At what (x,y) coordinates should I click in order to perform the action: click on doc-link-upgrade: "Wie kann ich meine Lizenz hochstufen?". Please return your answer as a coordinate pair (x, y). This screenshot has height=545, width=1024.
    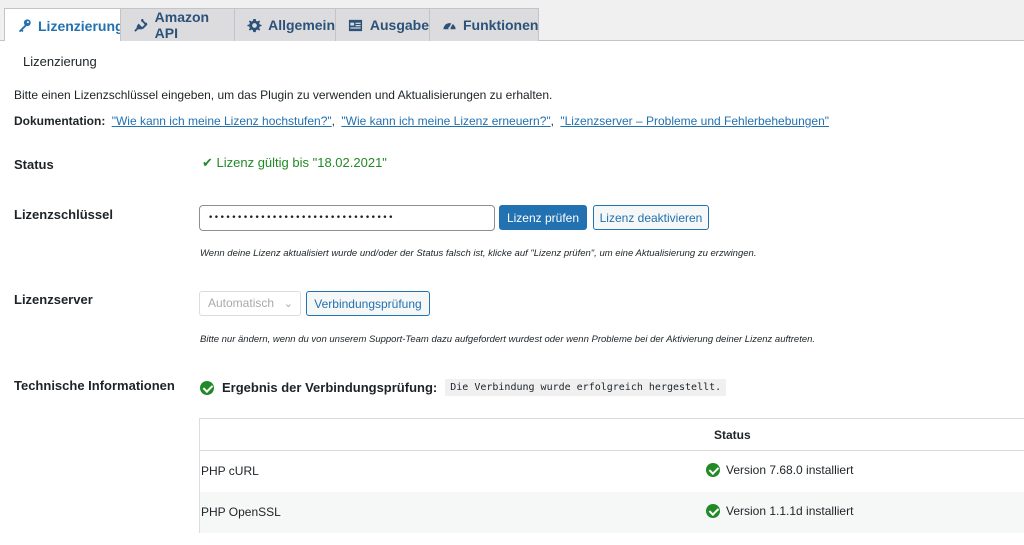
    Looking at the image, I should click on (222, 121).